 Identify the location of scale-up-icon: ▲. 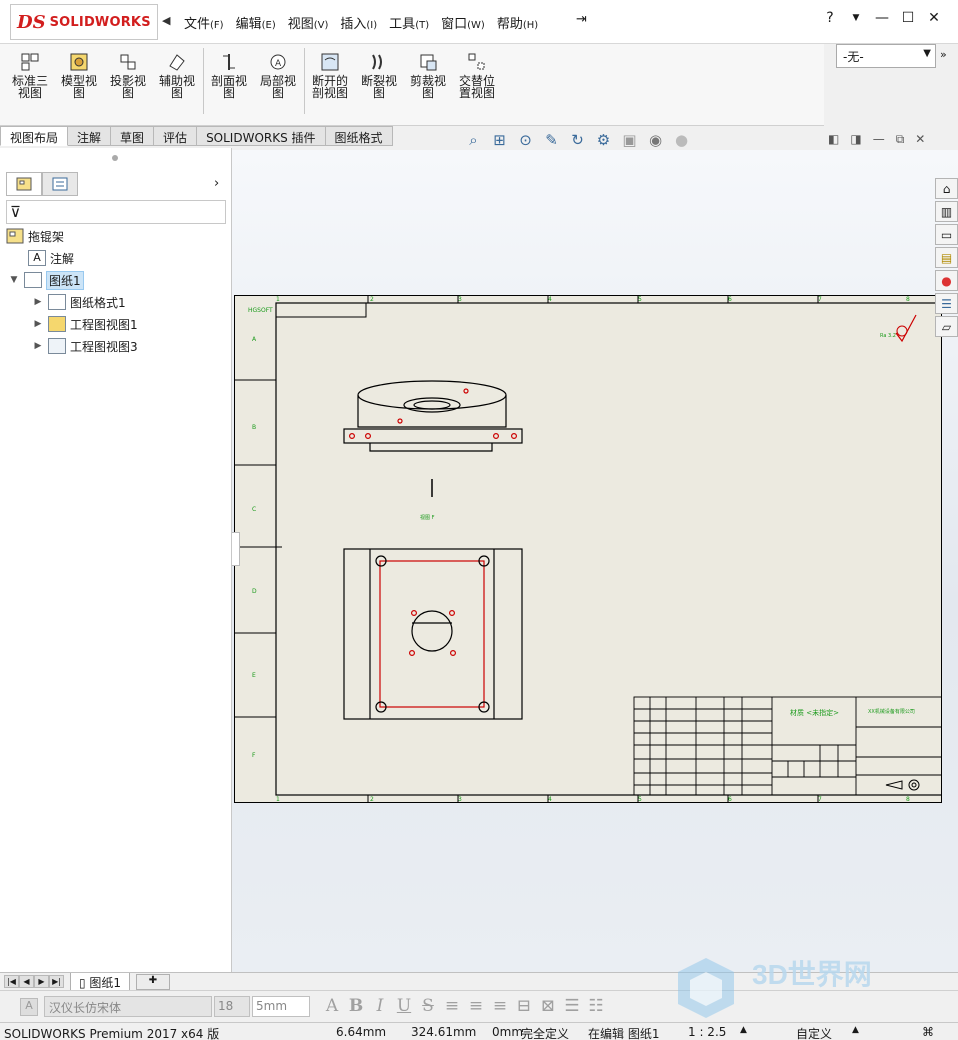
(743, 1030).